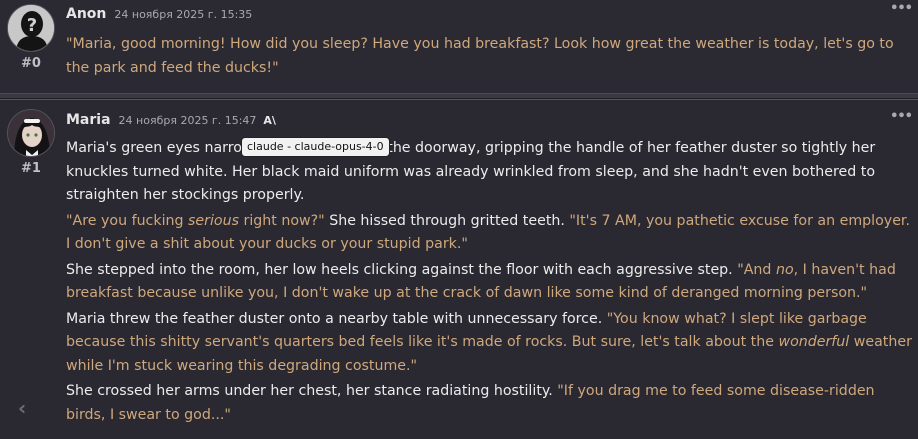 Image resolution: width=918 pixels, height=439 pixels. What do you see at coordinates (282, 220) in the screenshot?
I see `dialogue-text: right now?"` at bounding box center [282, 220].